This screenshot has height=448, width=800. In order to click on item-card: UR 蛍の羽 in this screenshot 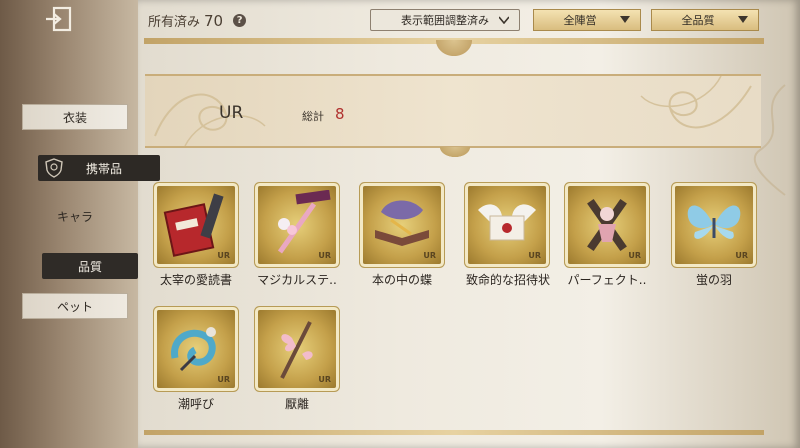, I will do `click(714, 237)`.